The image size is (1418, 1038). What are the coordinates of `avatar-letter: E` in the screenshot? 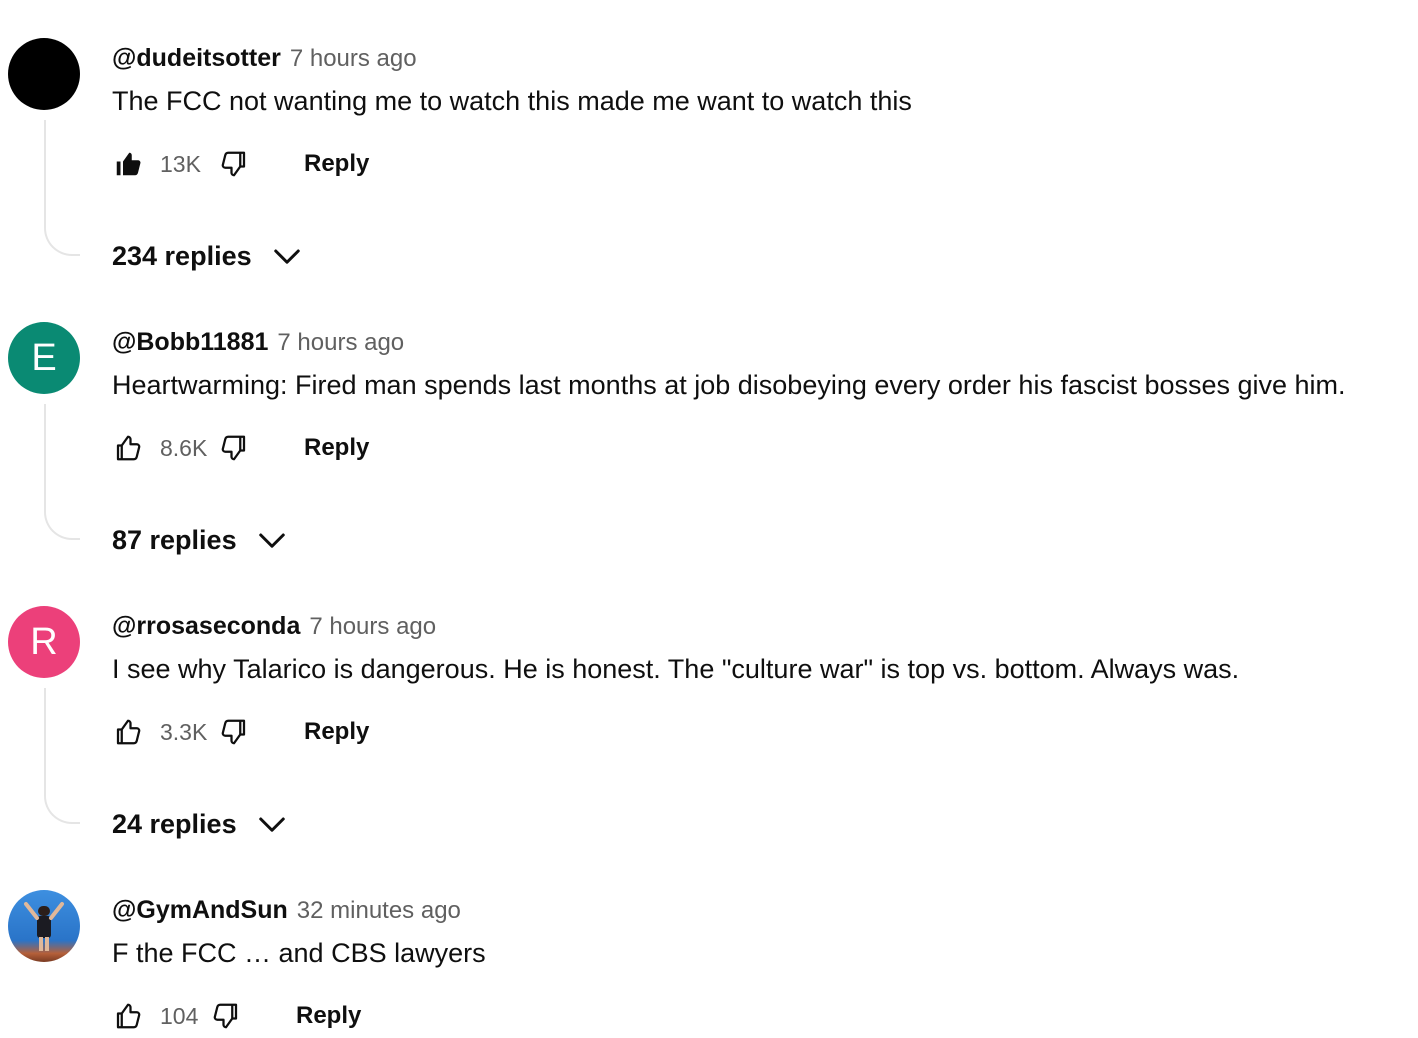 It's located at (44, 357).